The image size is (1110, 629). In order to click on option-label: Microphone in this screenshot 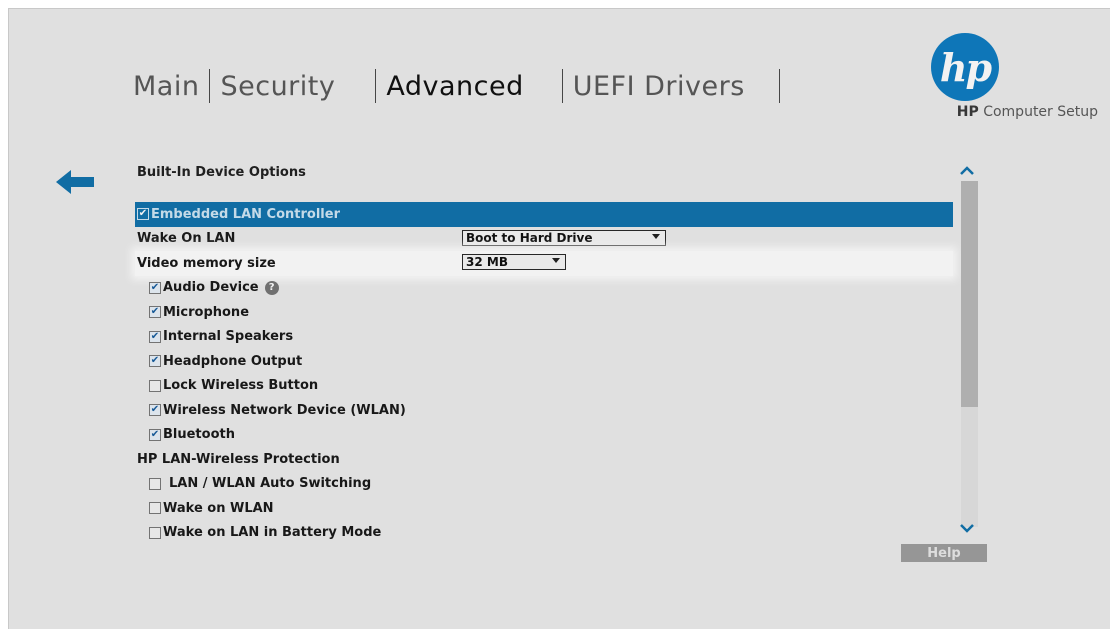, I will do `click(206, 312)`.